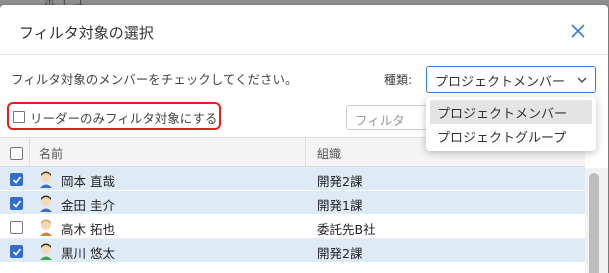 Image resolution: width=609 pixels, height=273 pixels. I want to click on dropdown-option-project-member: プロジェクトメンバー, so click(511, 112).